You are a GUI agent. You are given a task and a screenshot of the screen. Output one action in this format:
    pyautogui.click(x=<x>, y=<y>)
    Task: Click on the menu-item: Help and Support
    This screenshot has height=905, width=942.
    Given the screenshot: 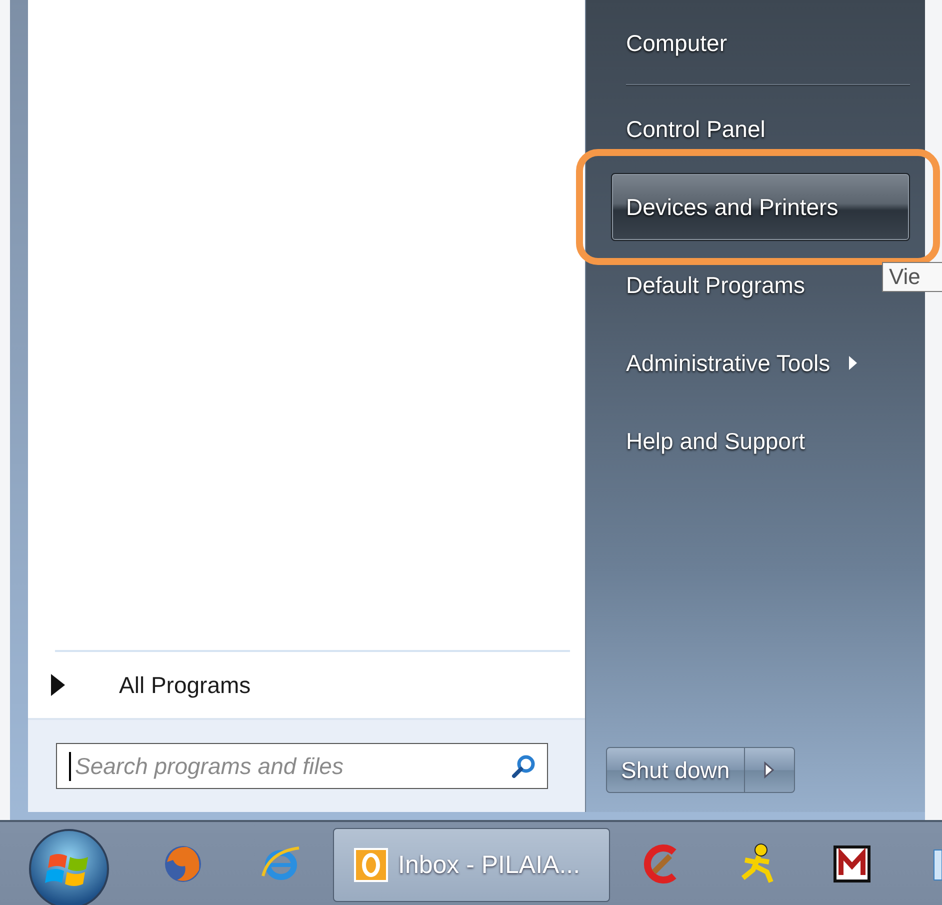 What is the action you would take?
    pyautogui.click(x=716, y=441)
    